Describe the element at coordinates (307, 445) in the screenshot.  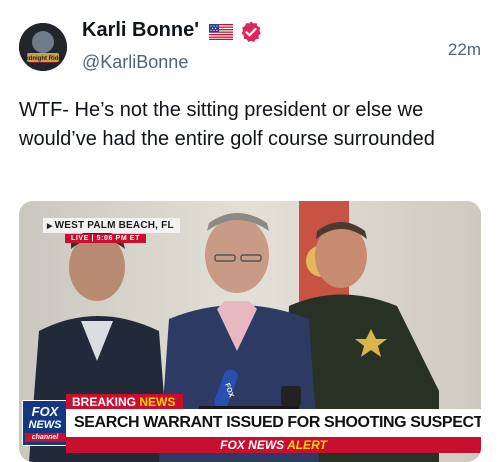
I see `alert-word: ALERT` at that location.